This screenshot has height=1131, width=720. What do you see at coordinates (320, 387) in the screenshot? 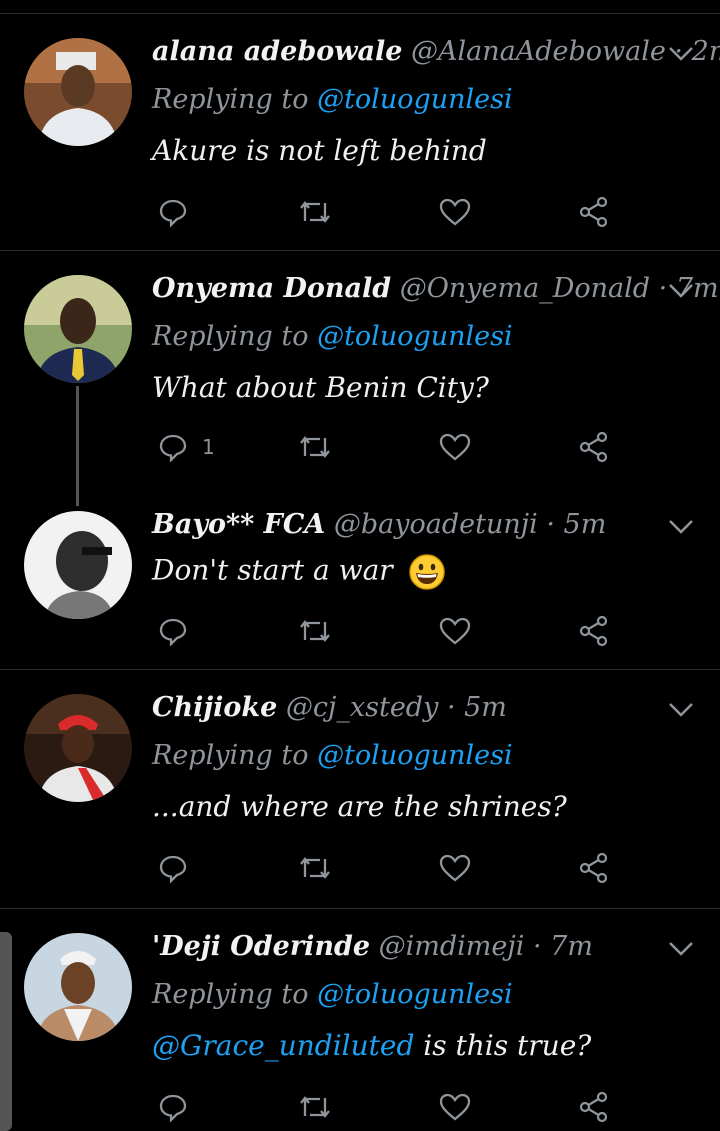
I see `tweet-text: What about Benin City?` at bounding box center [320, 387].